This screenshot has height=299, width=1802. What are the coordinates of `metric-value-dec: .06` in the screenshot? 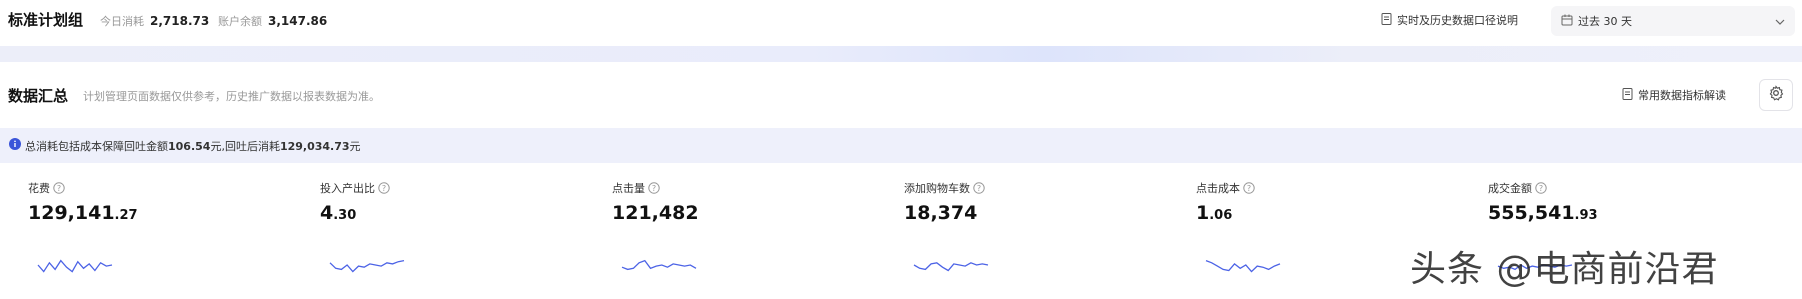 It's located at (1221, 215).